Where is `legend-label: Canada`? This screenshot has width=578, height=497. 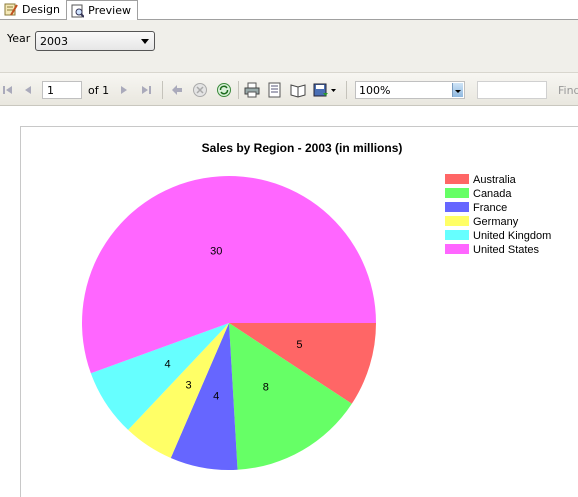
legend-label: Canada is located at coordinates (492, 194).